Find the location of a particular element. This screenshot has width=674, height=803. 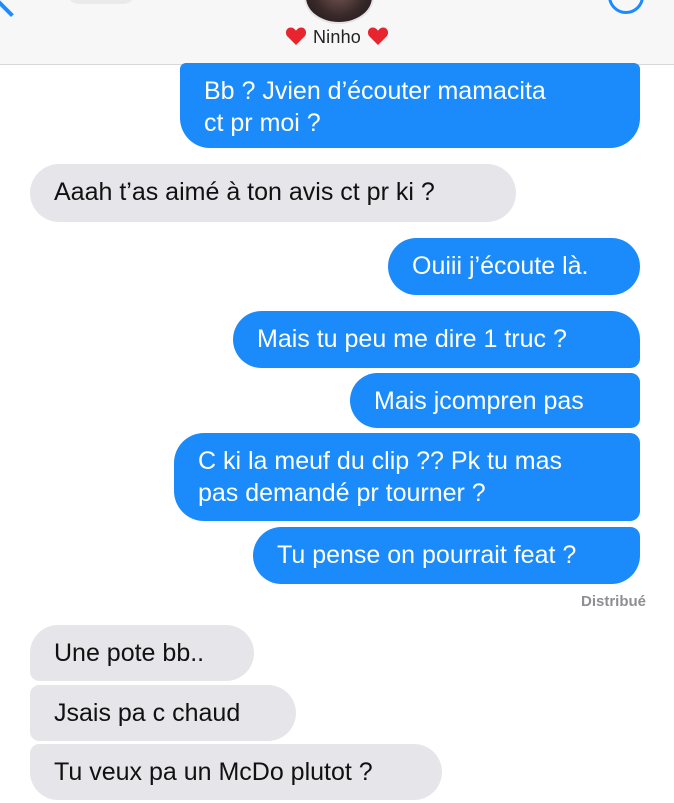

incoming-message-bubble: Tu veux pa un McDo plutot ? is located at coordinates (236, 772).